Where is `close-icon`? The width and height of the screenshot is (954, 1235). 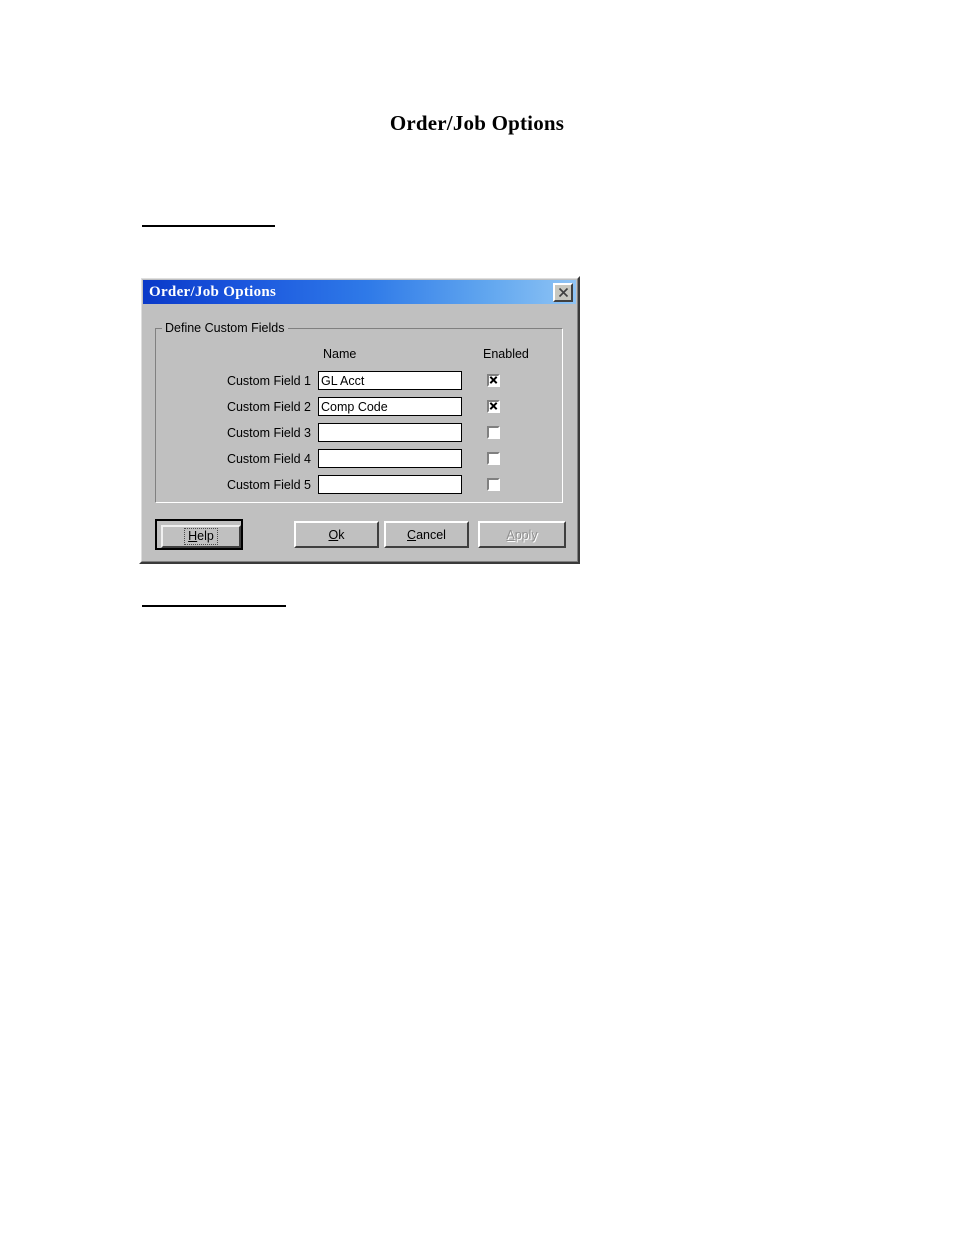
close-icon is located at coordinates (563, 292).